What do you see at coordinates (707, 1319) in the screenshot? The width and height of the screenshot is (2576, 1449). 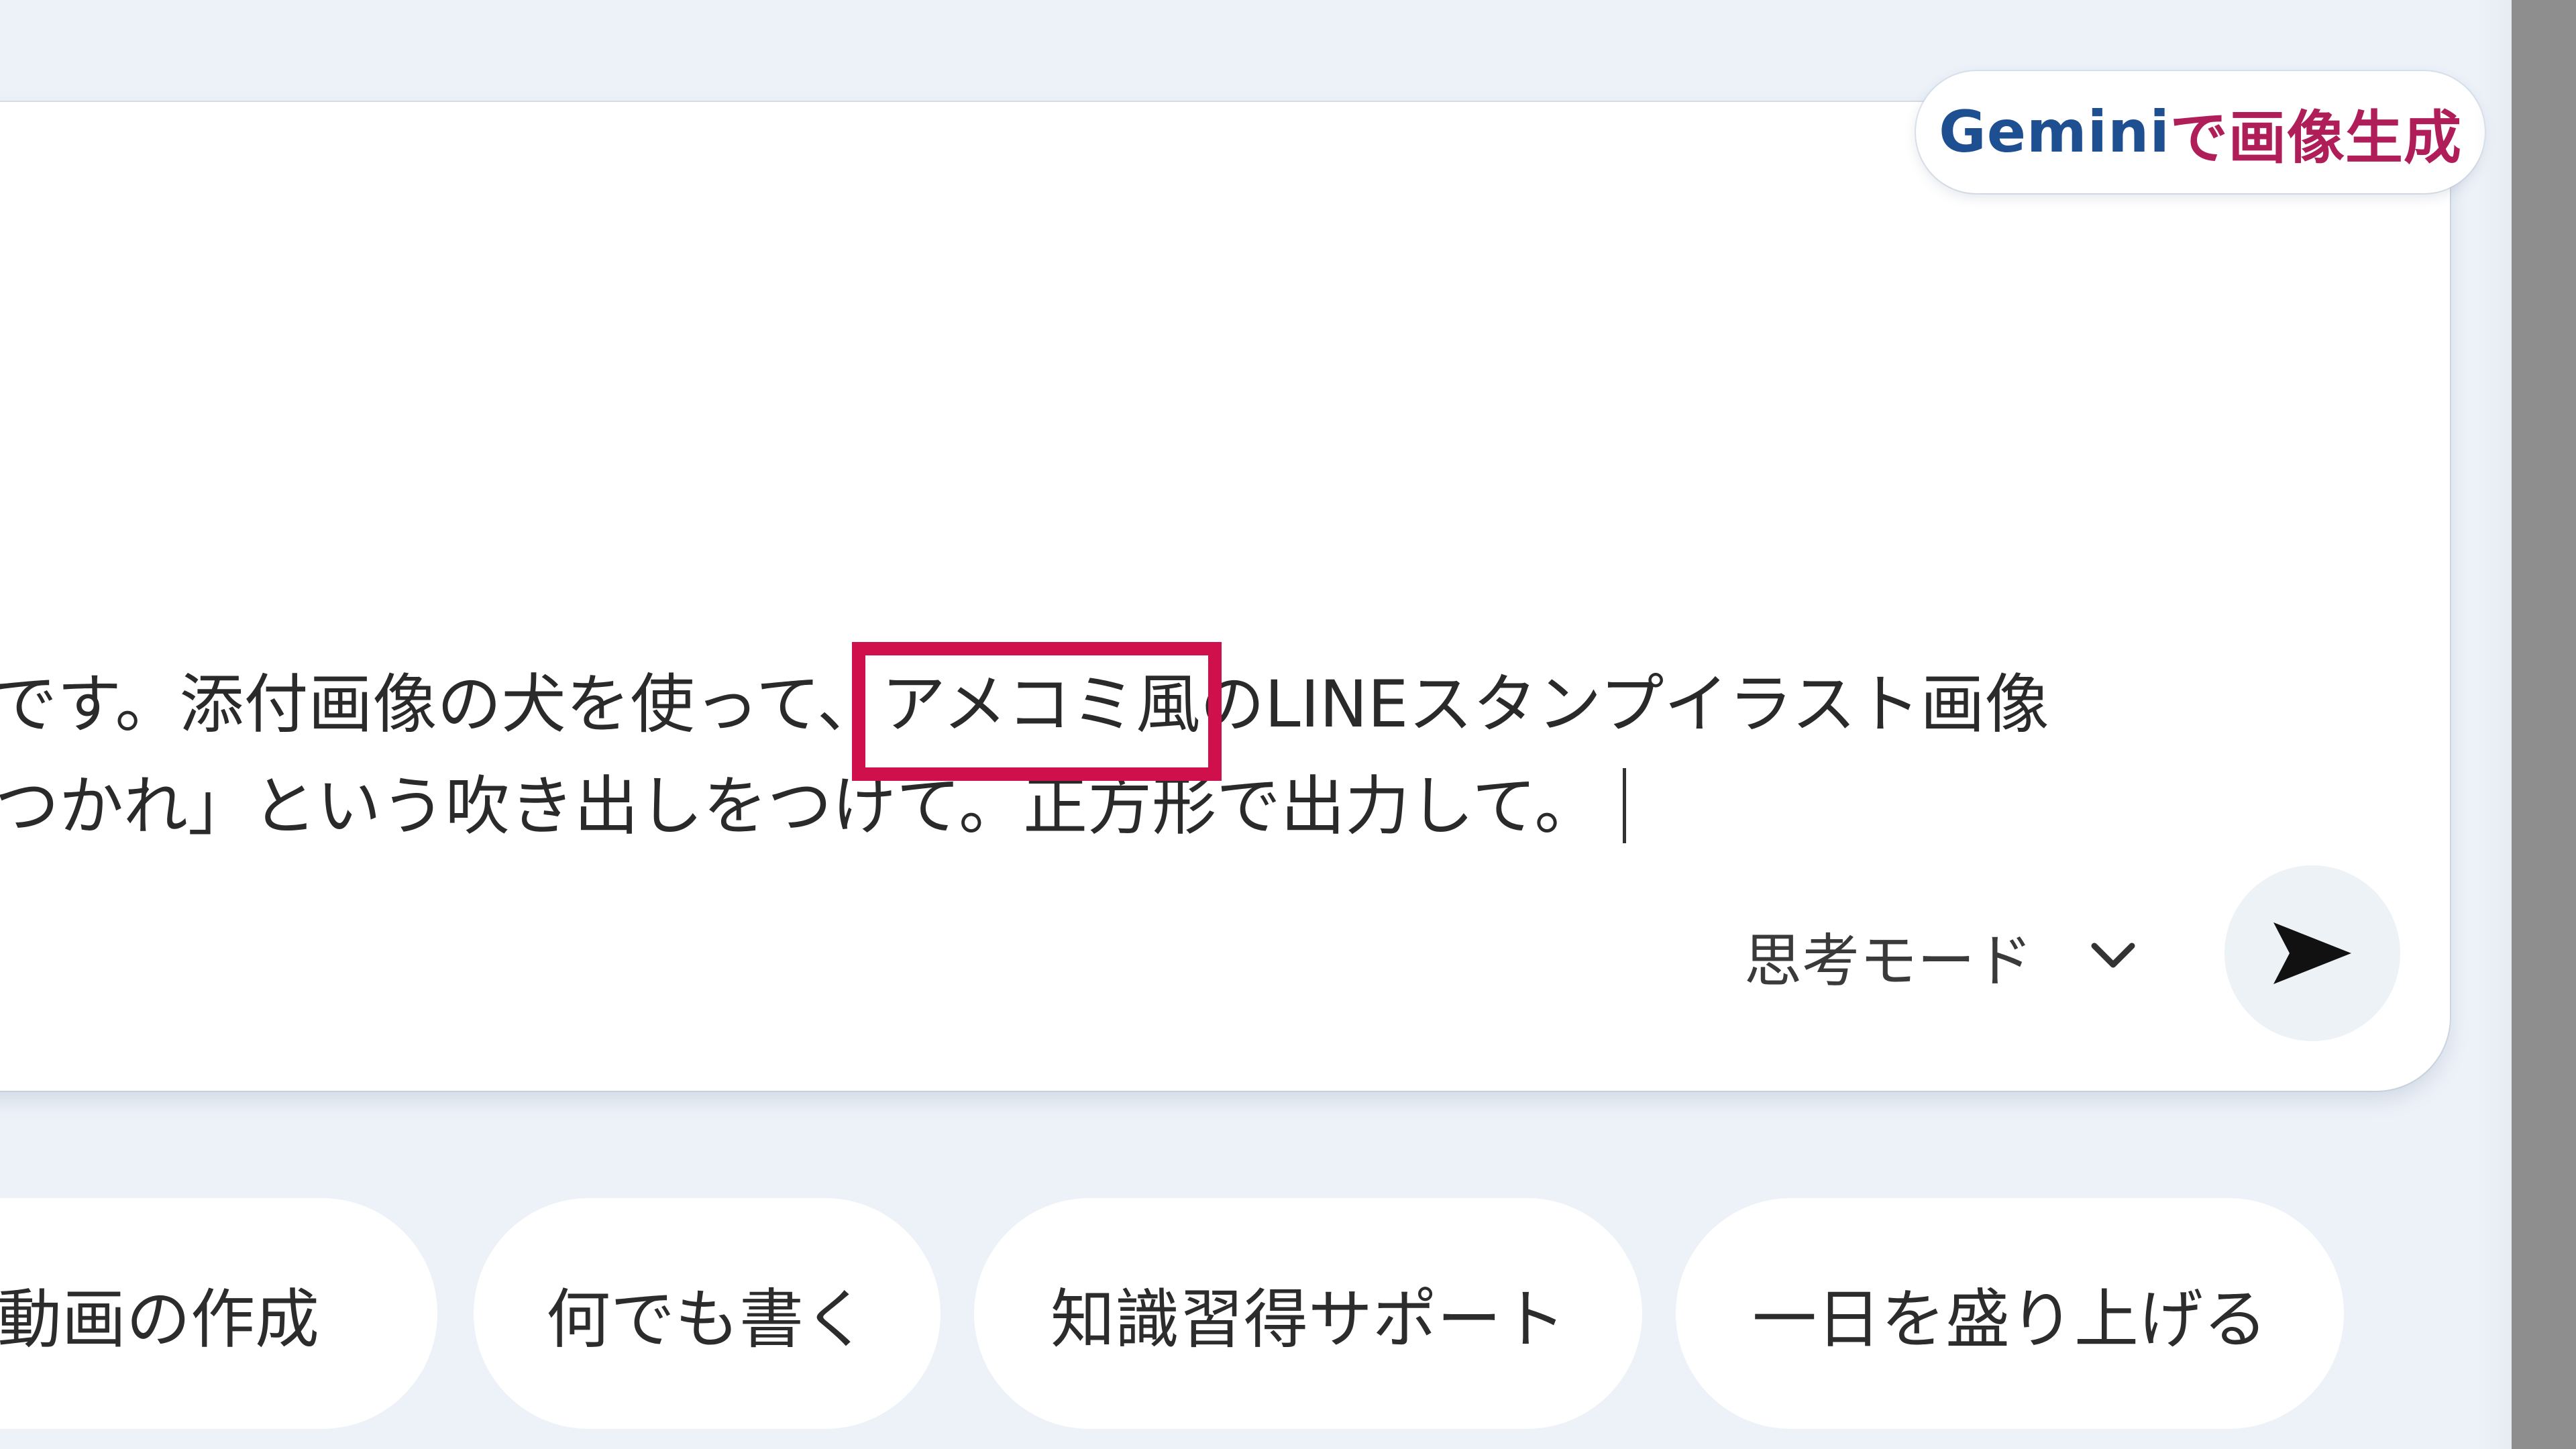 I see `suggestion-chip-label: 何でも書く` at bounding box center [707, 1319].